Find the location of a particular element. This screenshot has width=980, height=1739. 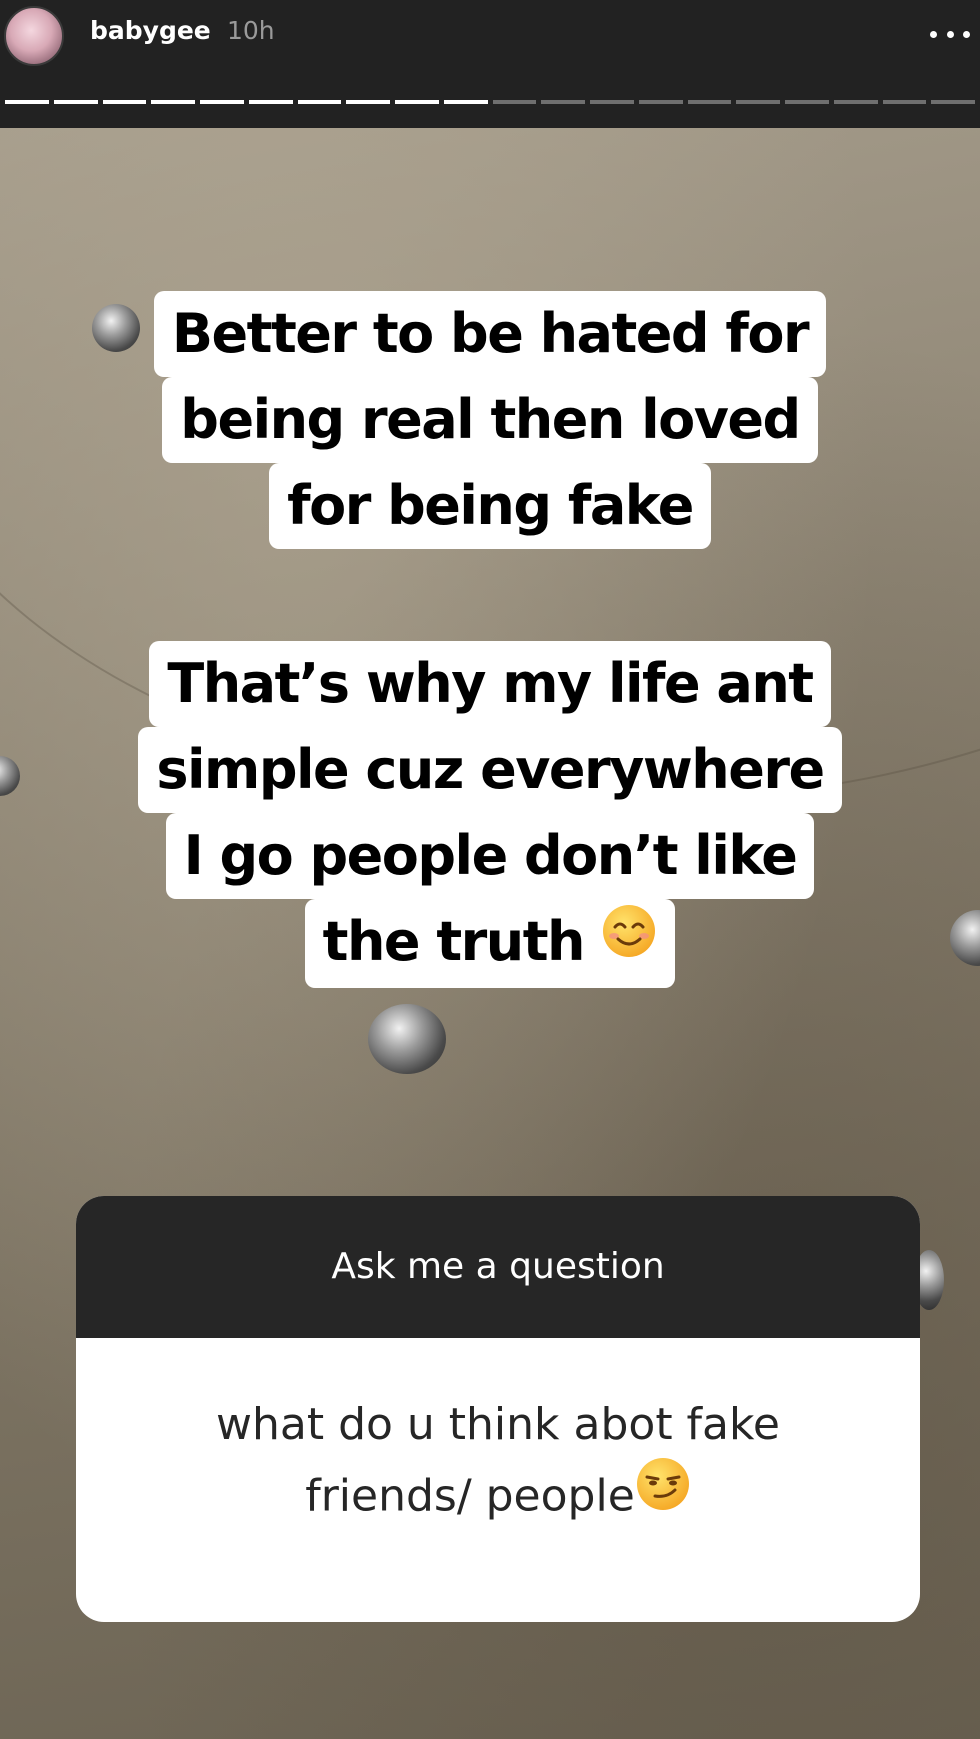

rhinestone-decoration is located at coordinates (407, 1039).